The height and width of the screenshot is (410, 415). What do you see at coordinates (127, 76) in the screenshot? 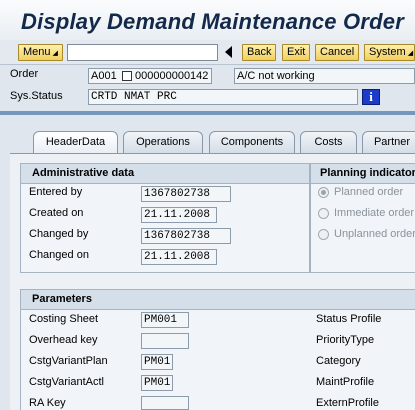
I see `copy-icon` at bounding box center [127, 76].